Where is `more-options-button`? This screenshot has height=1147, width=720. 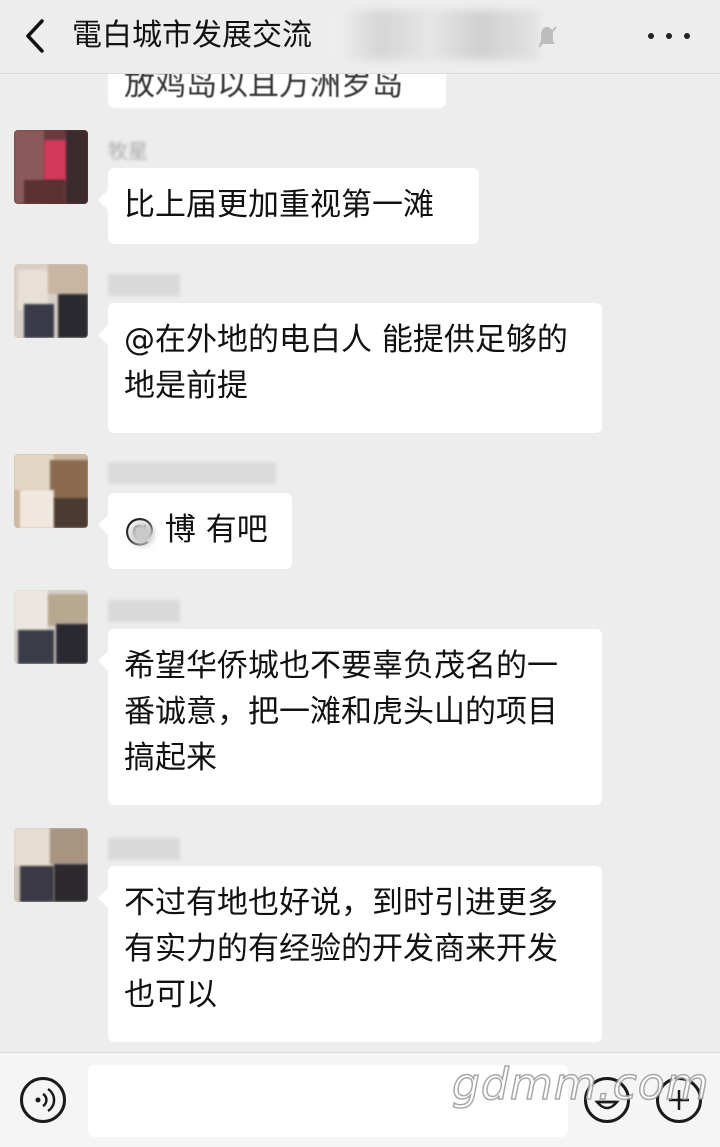 more-options-button is located at coordinates (669, 36).